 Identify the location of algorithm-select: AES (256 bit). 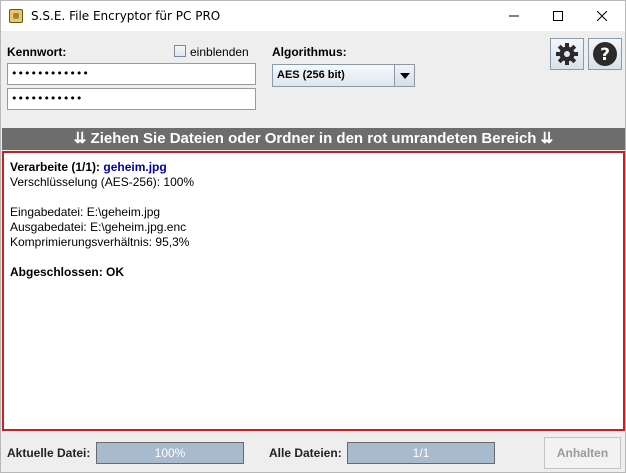
(343, 75).